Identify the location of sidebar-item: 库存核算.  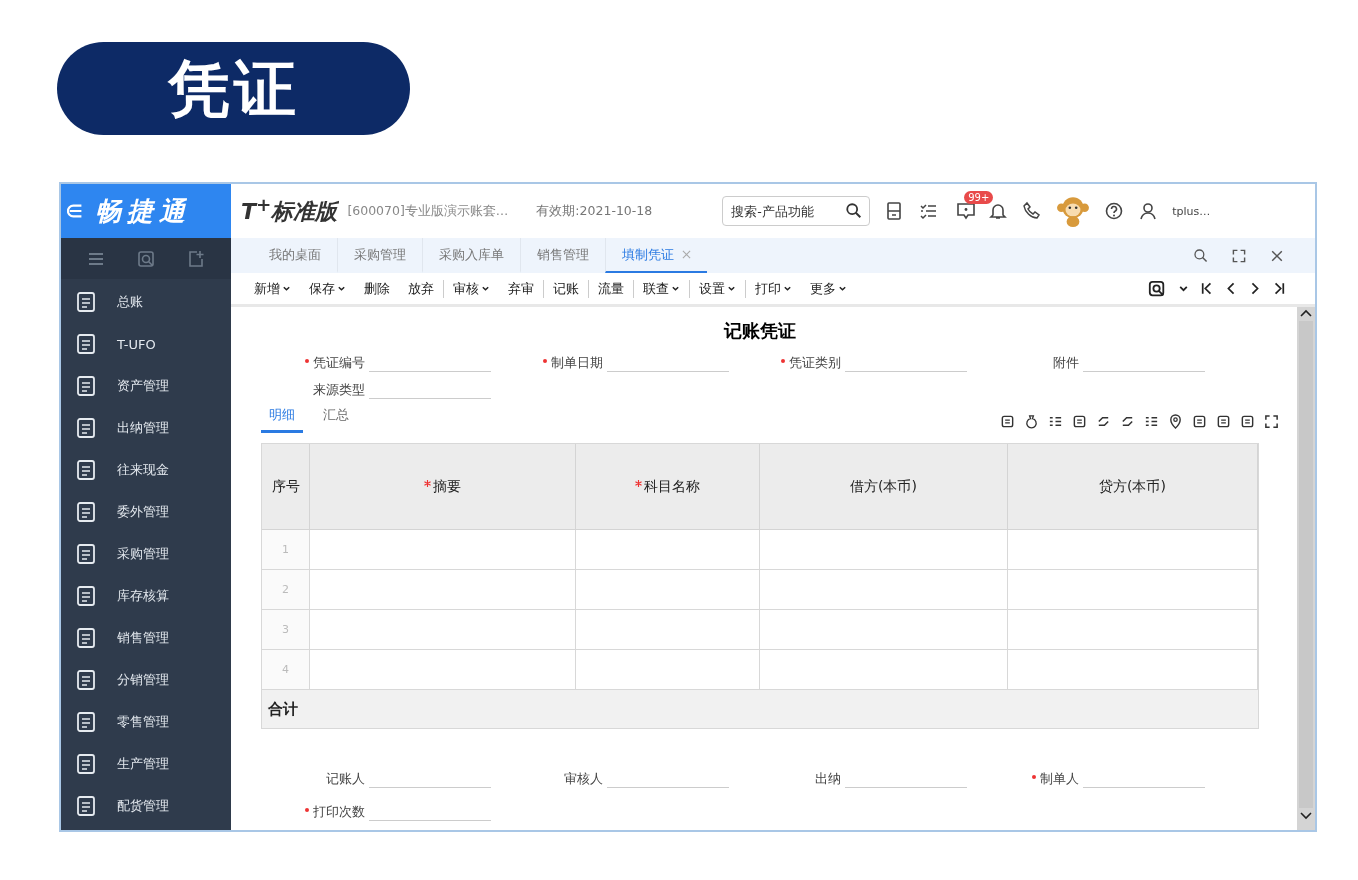
(146, 596).